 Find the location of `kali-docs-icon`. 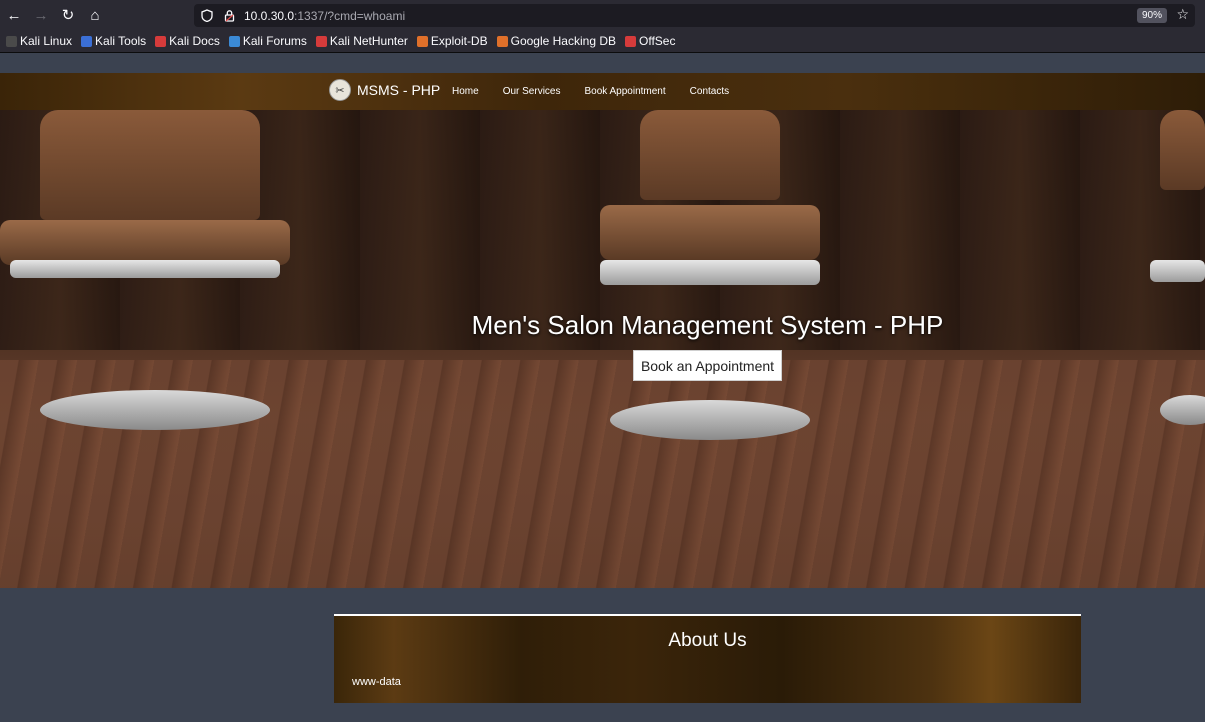

kali-docs-icon is located at coordinates (161, 41).